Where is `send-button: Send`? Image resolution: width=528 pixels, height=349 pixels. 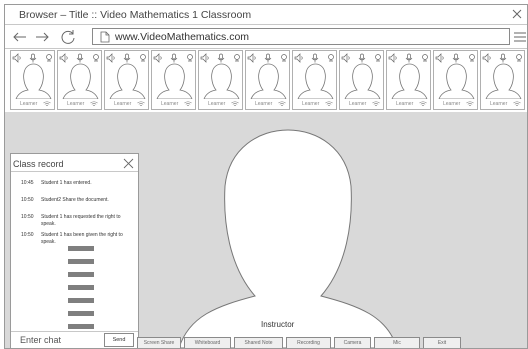 send-button: Send is located at coordinates (119, 340).